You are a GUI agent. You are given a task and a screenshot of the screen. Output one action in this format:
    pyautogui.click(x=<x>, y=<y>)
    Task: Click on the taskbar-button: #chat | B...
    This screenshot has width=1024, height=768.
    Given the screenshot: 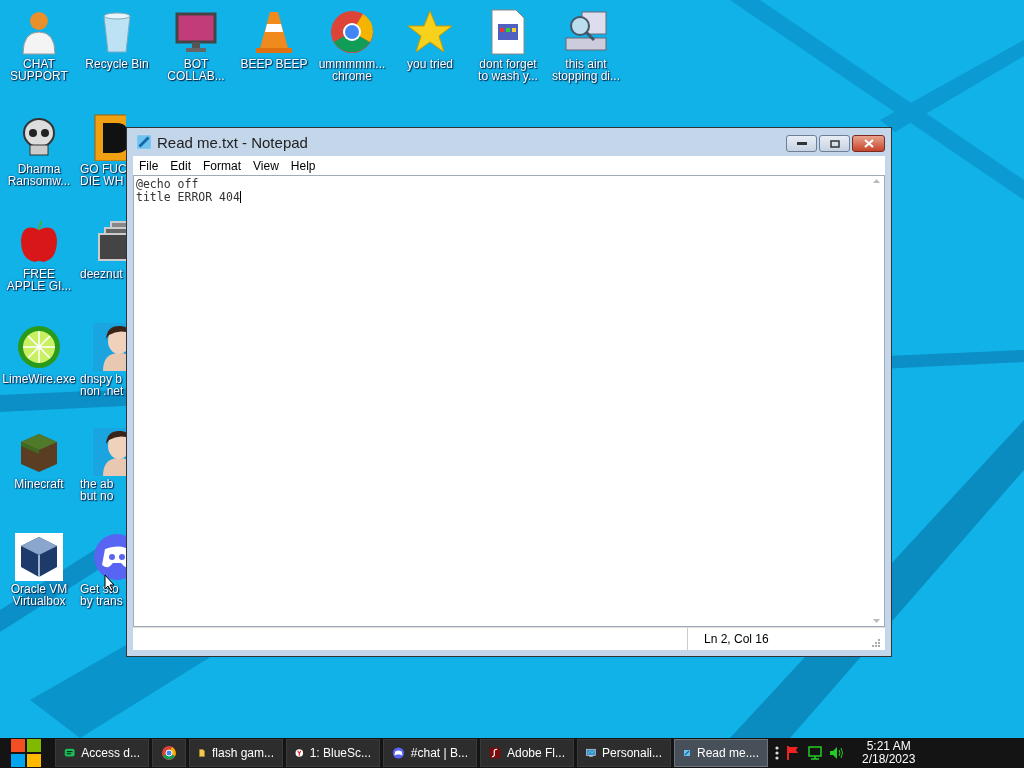 What is the action you would take?
    pyautogui.click(x=430, y=753)
    